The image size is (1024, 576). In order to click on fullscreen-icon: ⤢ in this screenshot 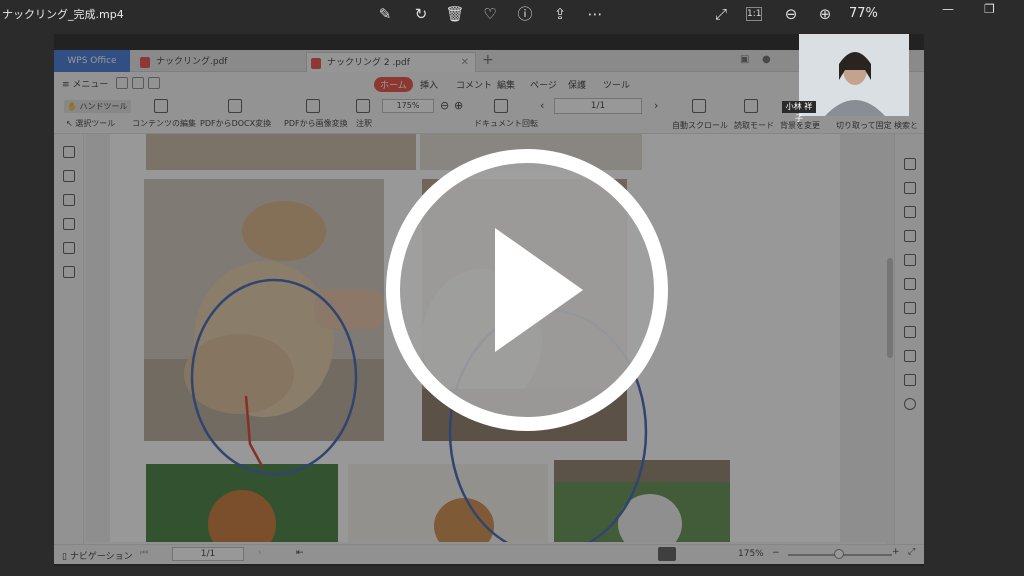, I will do `click(721, 14)`.